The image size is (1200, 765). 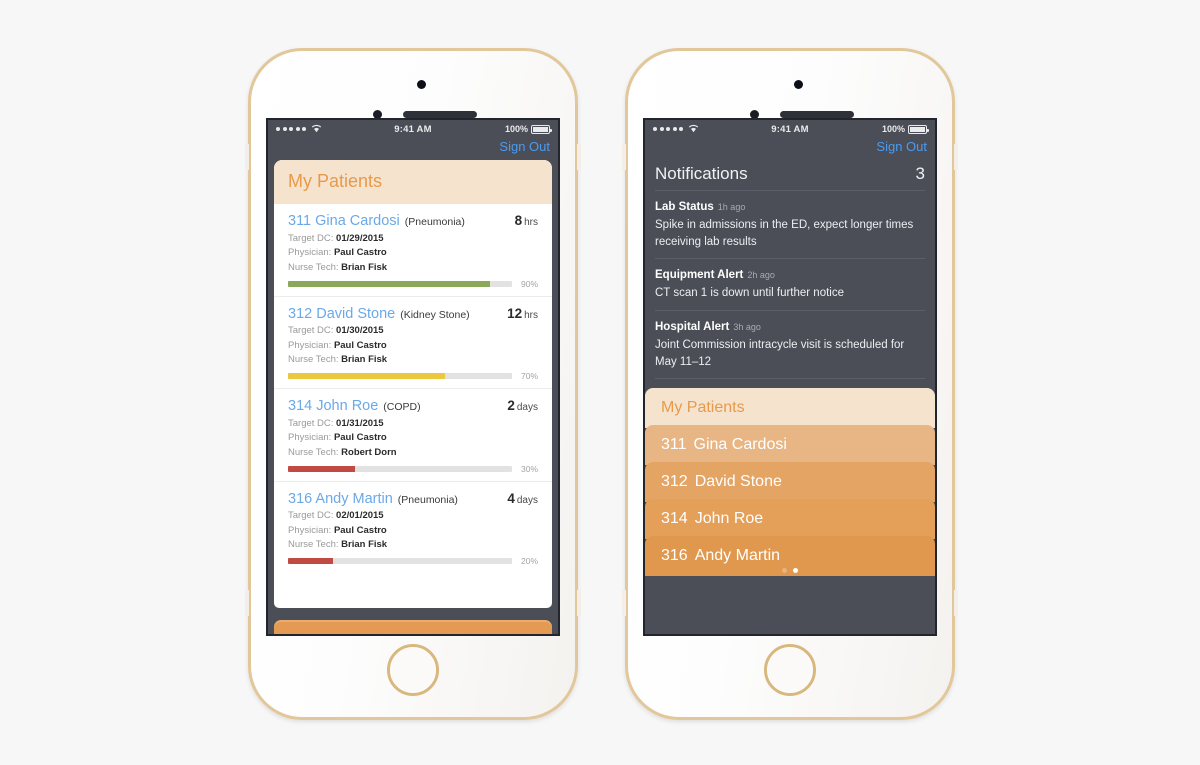 What do you see at coordinates (336, 423) in the screenshot?
I see `patient-target-dc: Target DC: 01/31/2015` at bounding box center [336, 423].